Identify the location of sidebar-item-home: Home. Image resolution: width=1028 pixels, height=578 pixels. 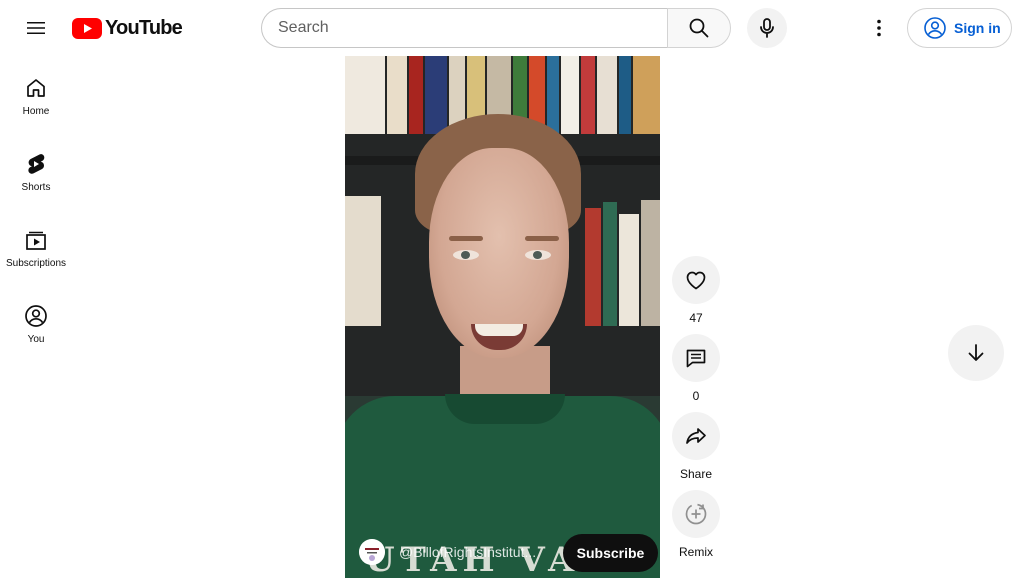
(36, 93).